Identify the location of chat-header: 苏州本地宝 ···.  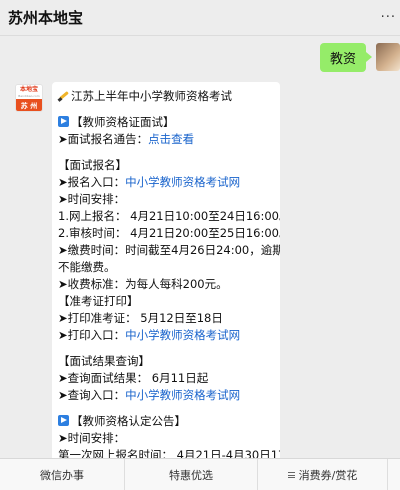
(200, 18).